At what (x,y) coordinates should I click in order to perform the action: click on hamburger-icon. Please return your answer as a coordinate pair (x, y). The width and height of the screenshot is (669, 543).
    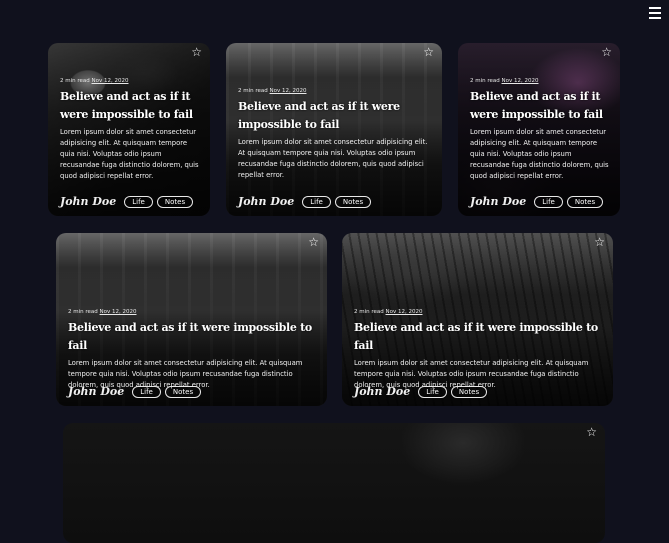
    Looking at the image, I should click on (655, 13).